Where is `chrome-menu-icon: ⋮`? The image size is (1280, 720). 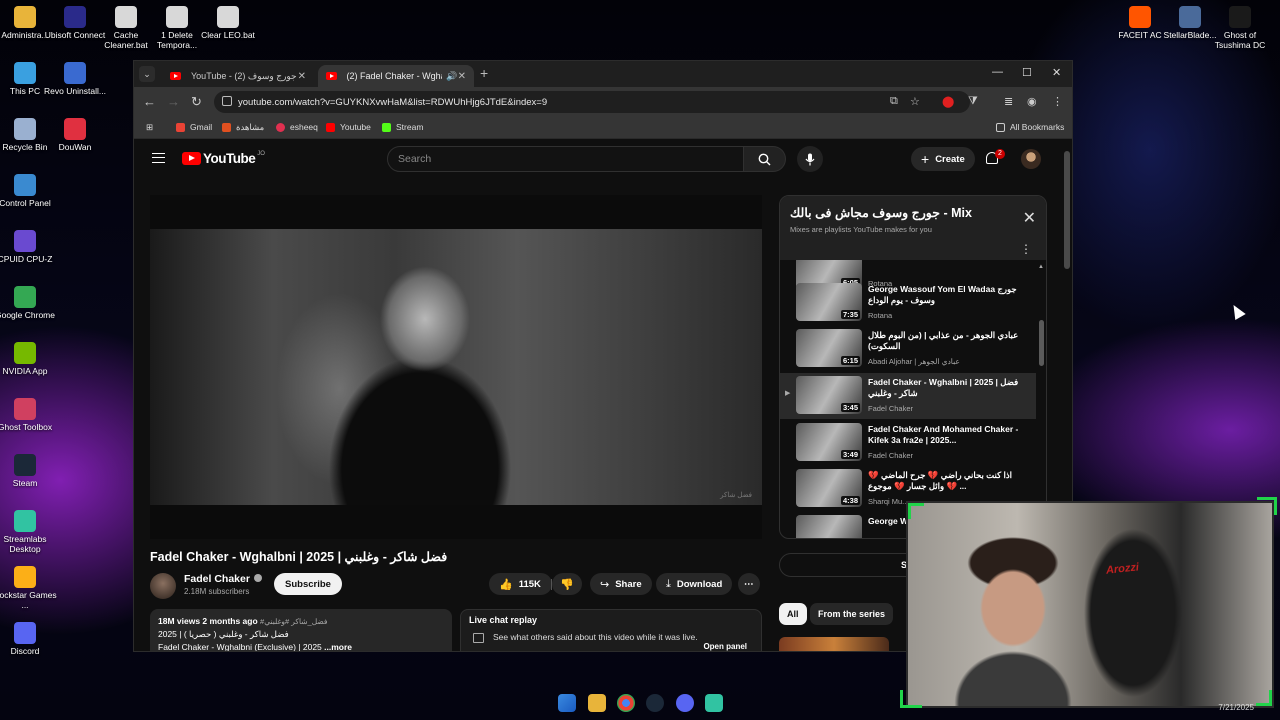
chrome-menu-icon: ⋮ is located at coordinates (1057, 101).